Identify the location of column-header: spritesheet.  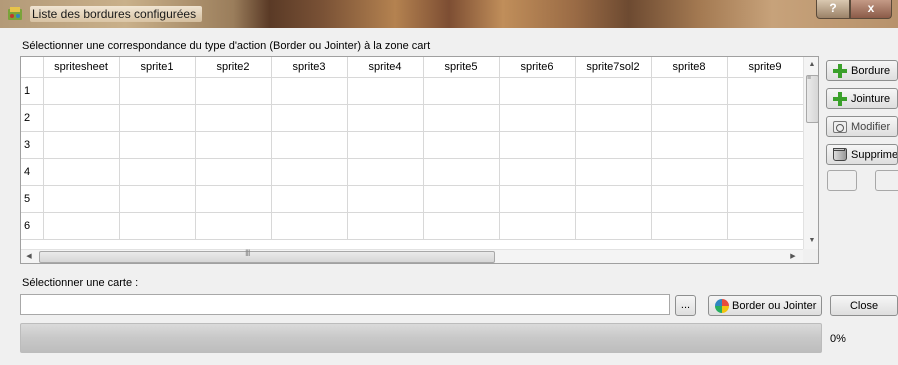
(81, 67).